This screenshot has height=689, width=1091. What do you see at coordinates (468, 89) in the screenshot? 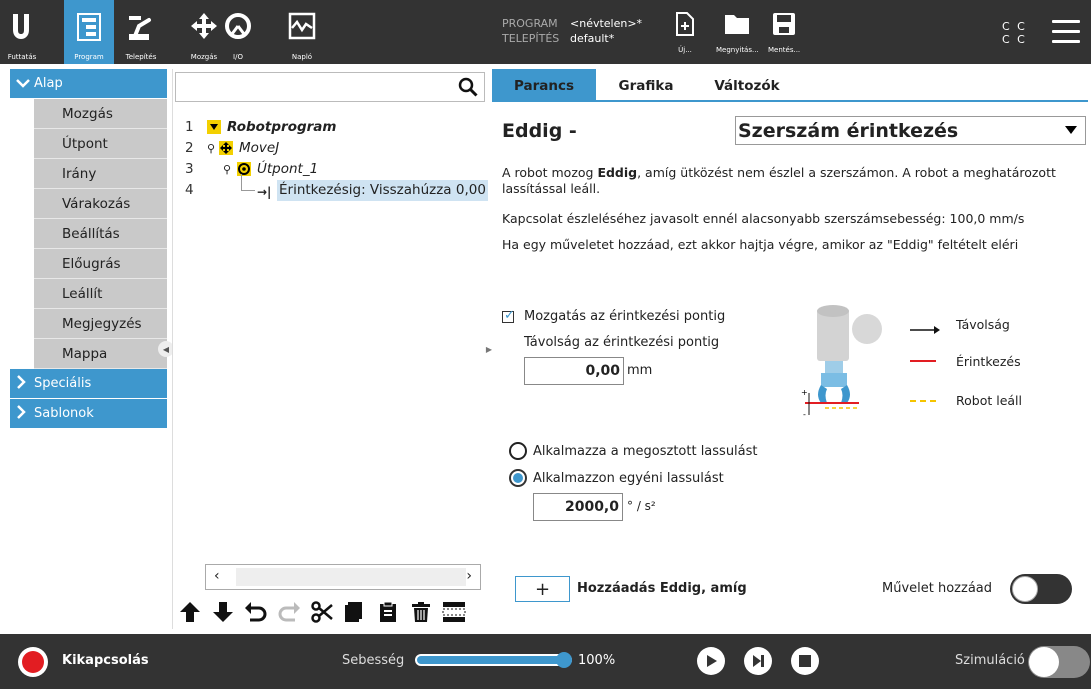
I see `search-icon` at bounding box center [468, 89].